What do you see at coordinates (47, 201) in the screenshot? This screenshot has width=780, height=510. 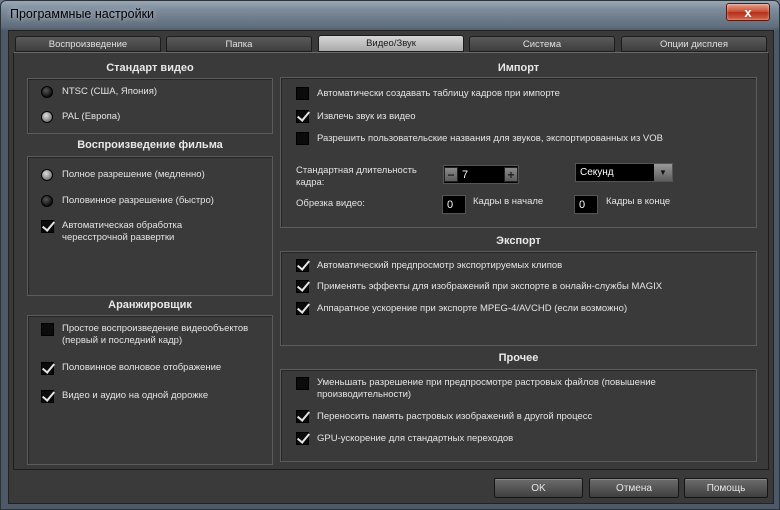 I see `radio-half-resolution` at bounding box center [47, 201].